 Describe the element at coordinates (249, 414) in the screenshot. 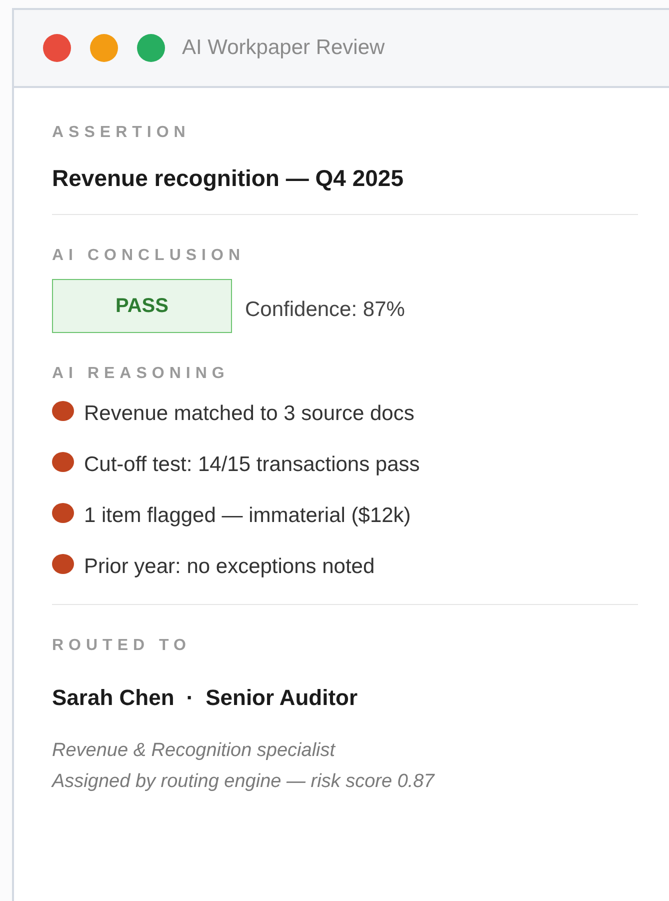

I see `reasoning-text: Revenue matched to 3 source docs` at that location.